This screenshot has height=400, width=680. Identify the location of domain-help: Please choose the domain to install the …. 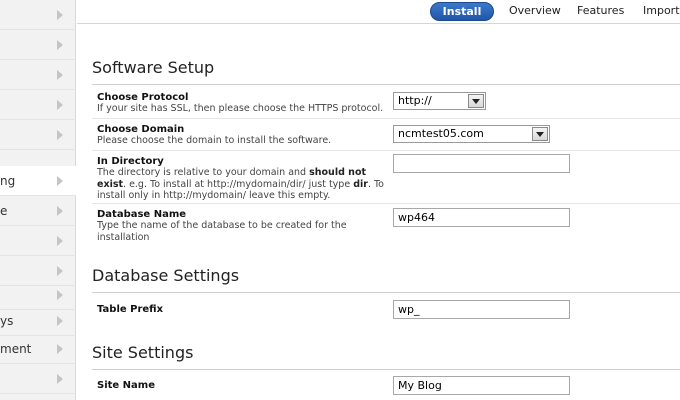
(214, 140).